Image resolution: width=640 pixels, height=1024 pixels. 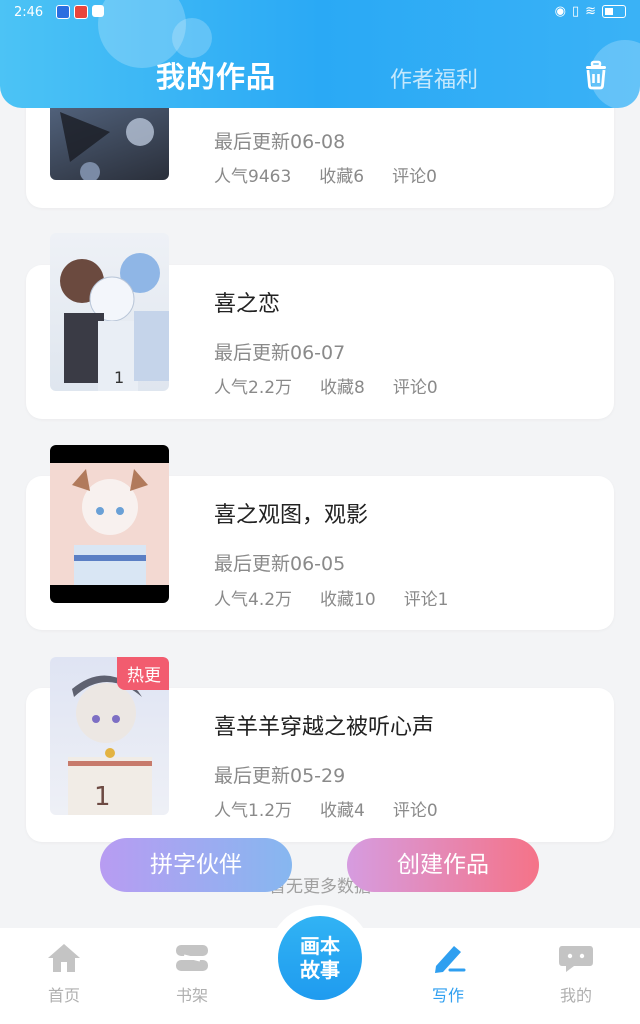 What do you see at coordinates (280, 564) in the screenshot?
I see `work-updated: 最后更新06-05` at bounding box center [280, 564].